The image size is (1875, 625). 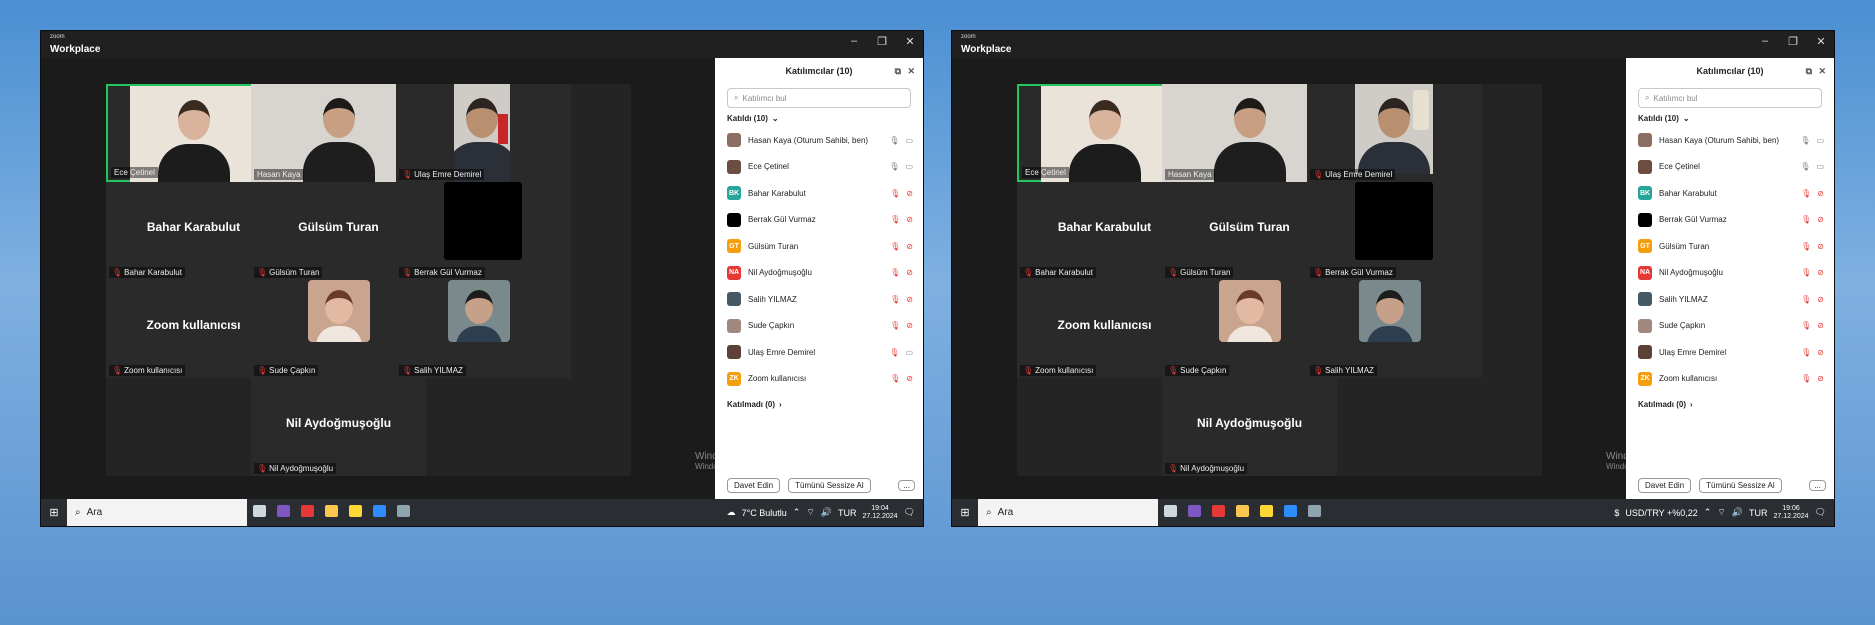 I want to click on participant-row: Ulaş Emre Demirel 🎙 ⊘, so click(x=1730, y=352).